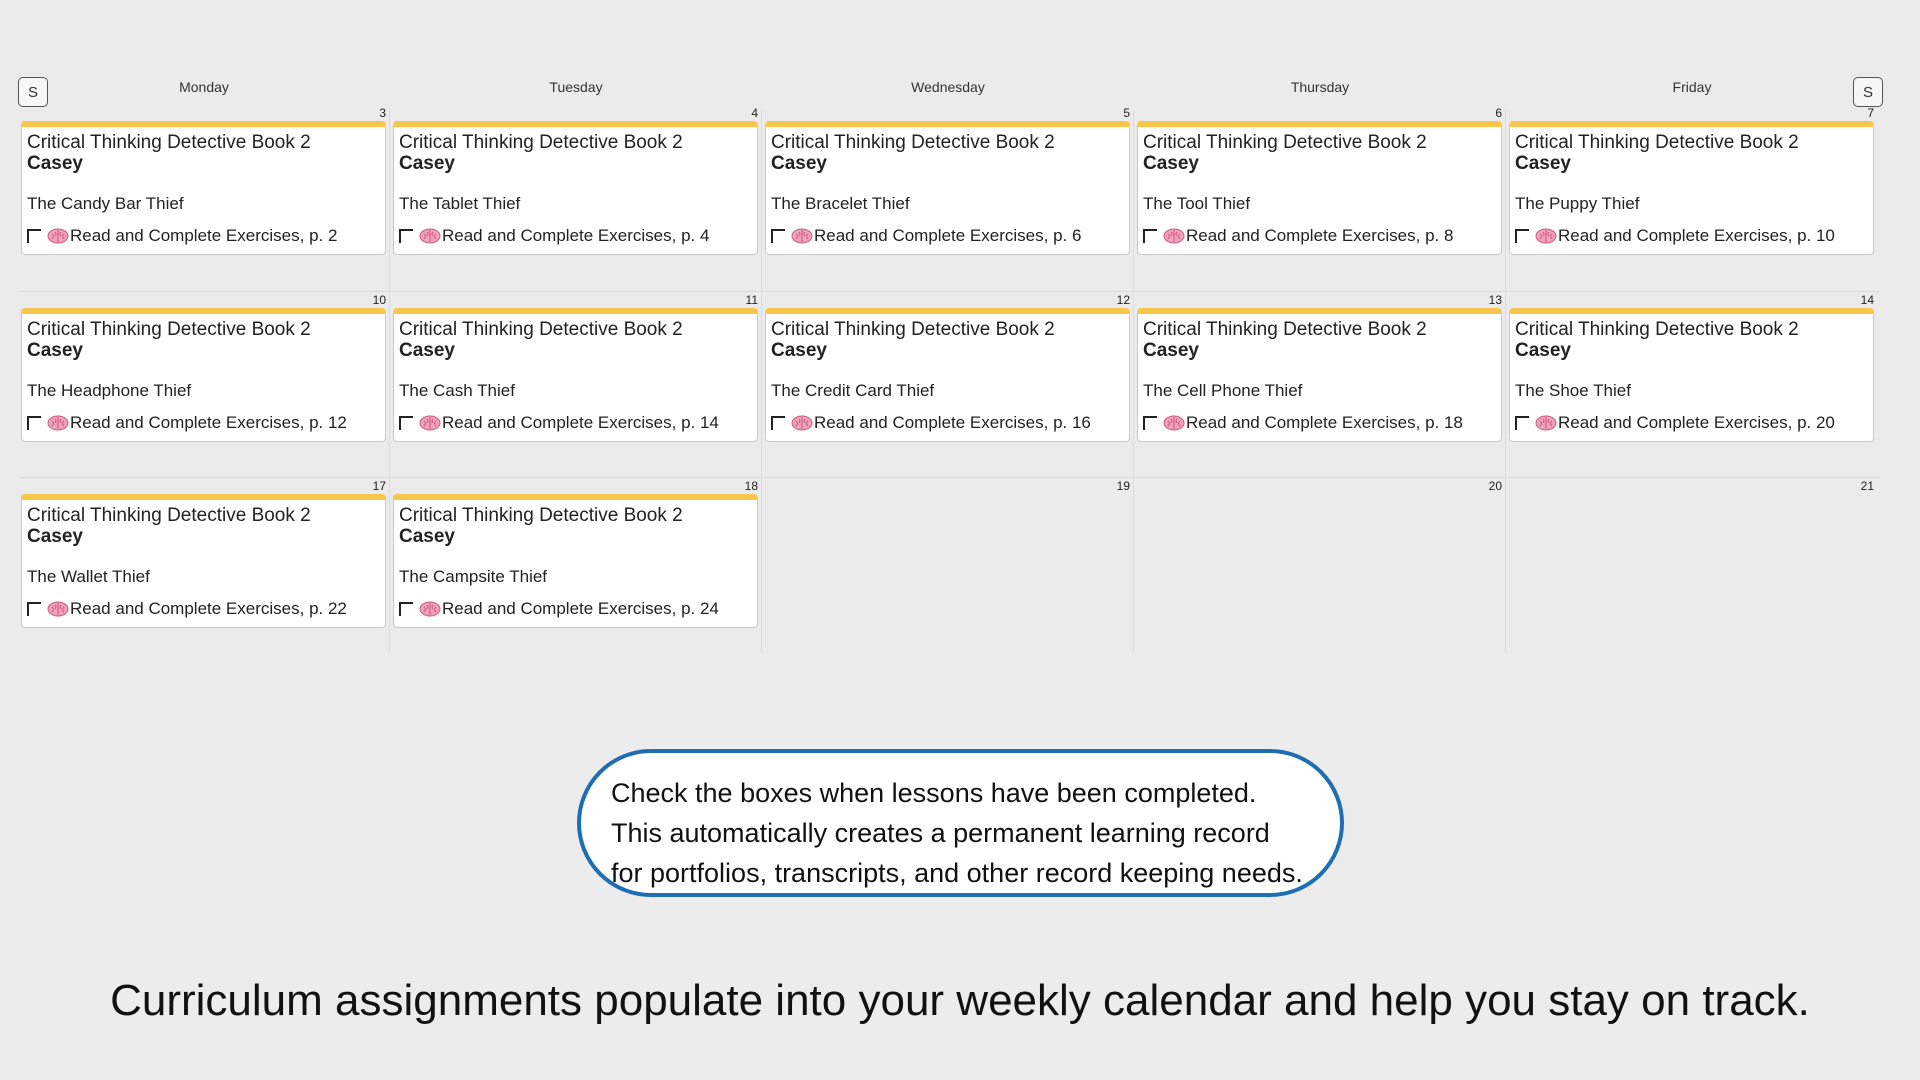  I want to click on lesson-name: The Credit Card Thief, so click(853, 390).